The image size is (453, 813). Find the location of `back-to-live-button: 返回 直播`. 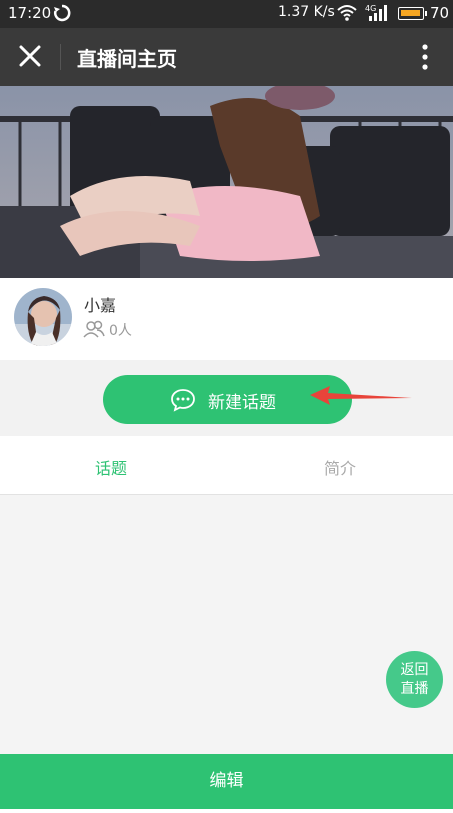

back-to-live-button: 返回 直播 is located at coordinates (414, 679).